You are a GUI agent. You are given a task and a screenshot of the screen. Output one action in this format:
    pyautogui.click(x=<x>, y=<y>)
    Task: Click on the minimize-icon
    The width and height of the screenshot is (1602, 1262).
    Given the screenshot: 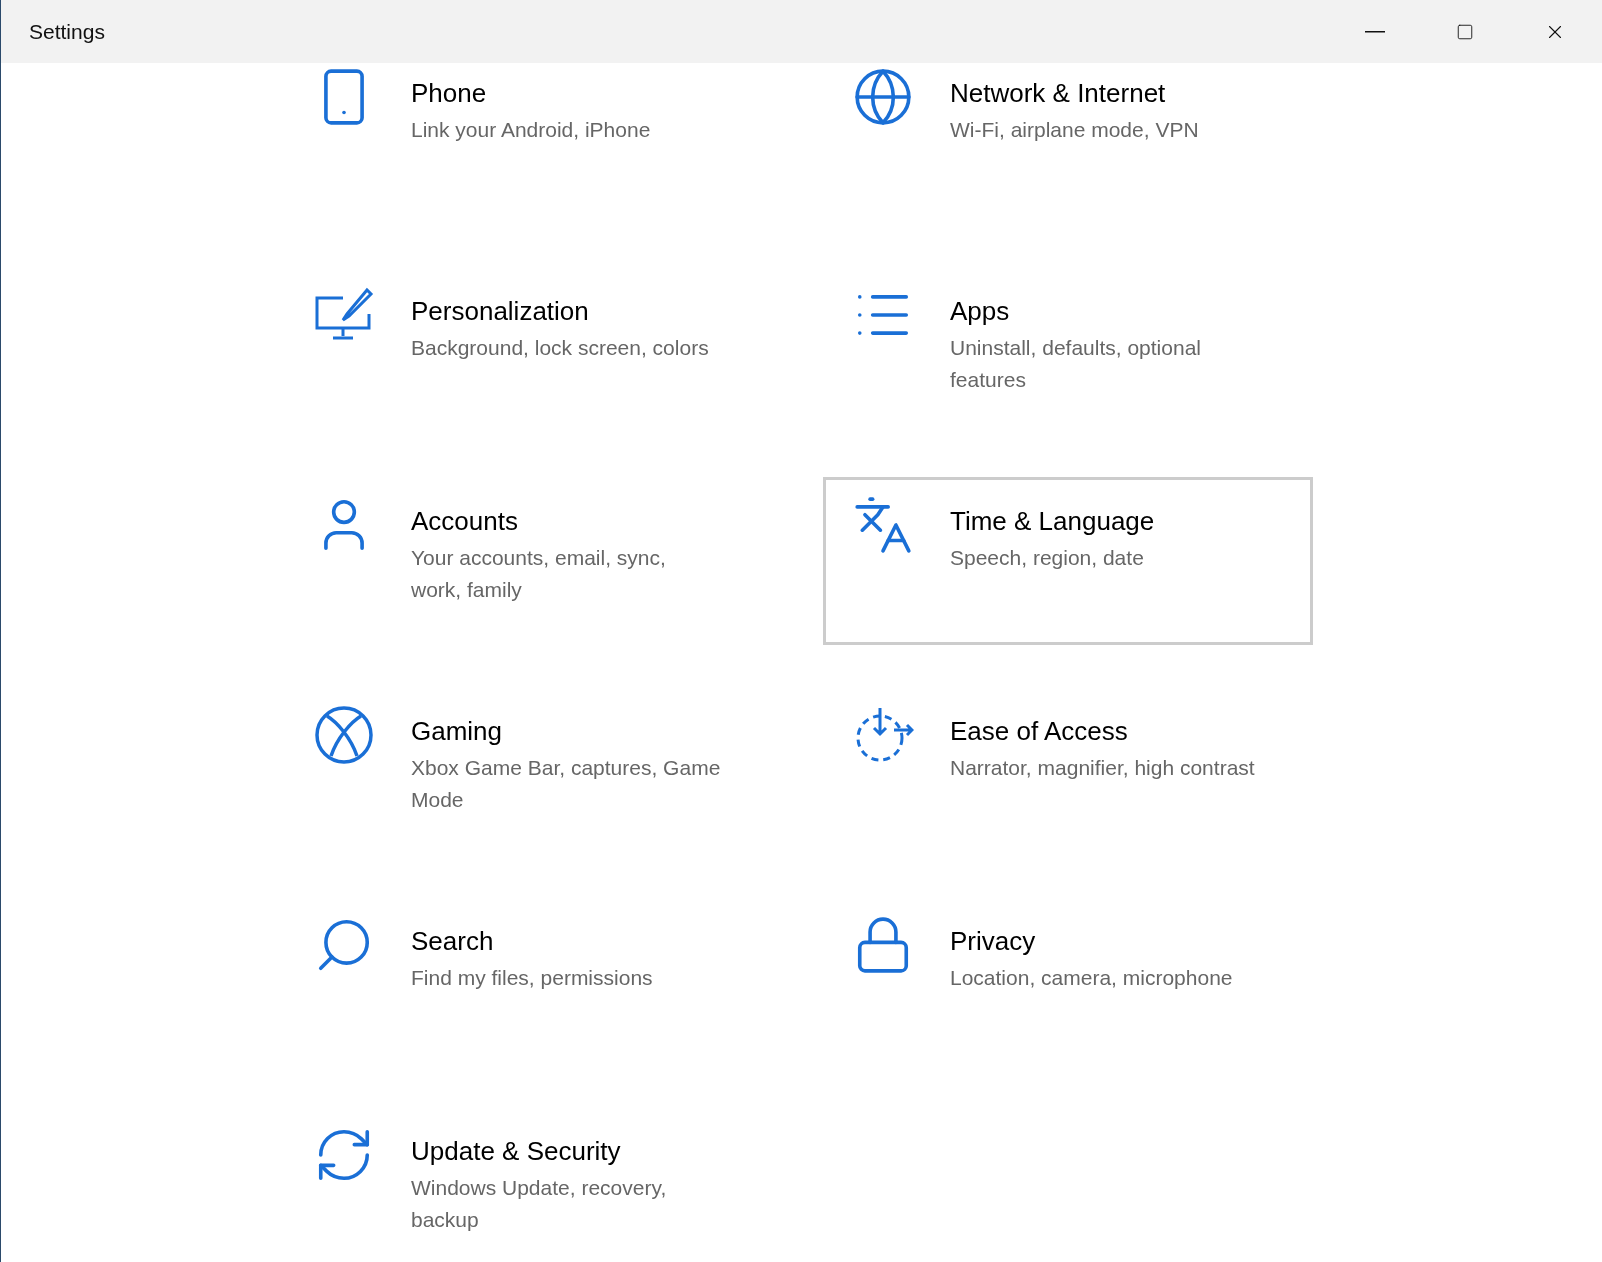 What is the action you would take?
    pyautogui.click(x=1375, y=31)
    